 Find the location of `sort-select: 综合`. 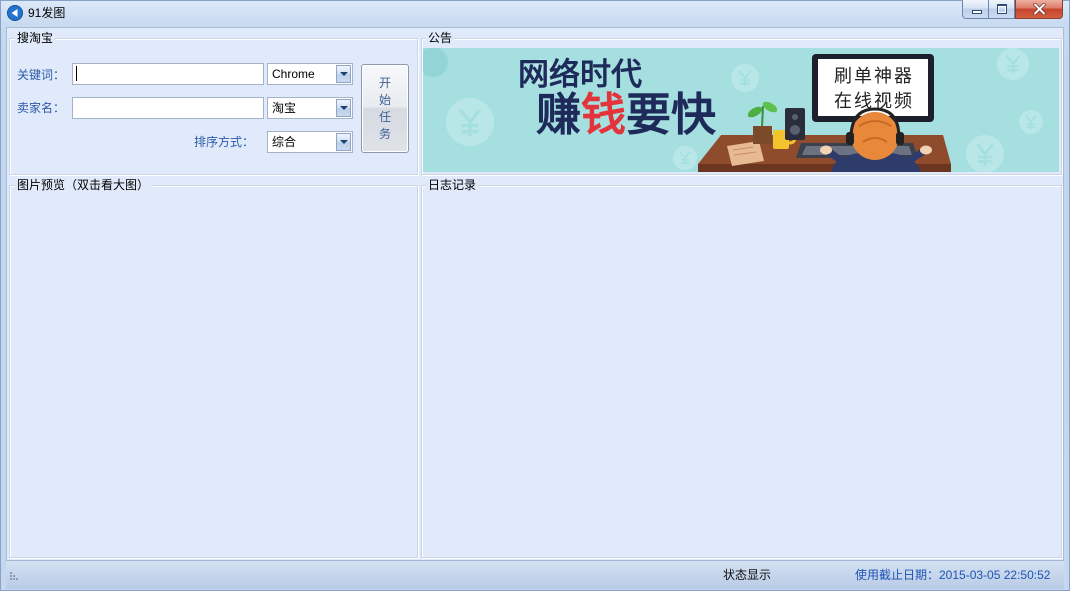

sort-select: 综合 is located at coordinates (310, 142).